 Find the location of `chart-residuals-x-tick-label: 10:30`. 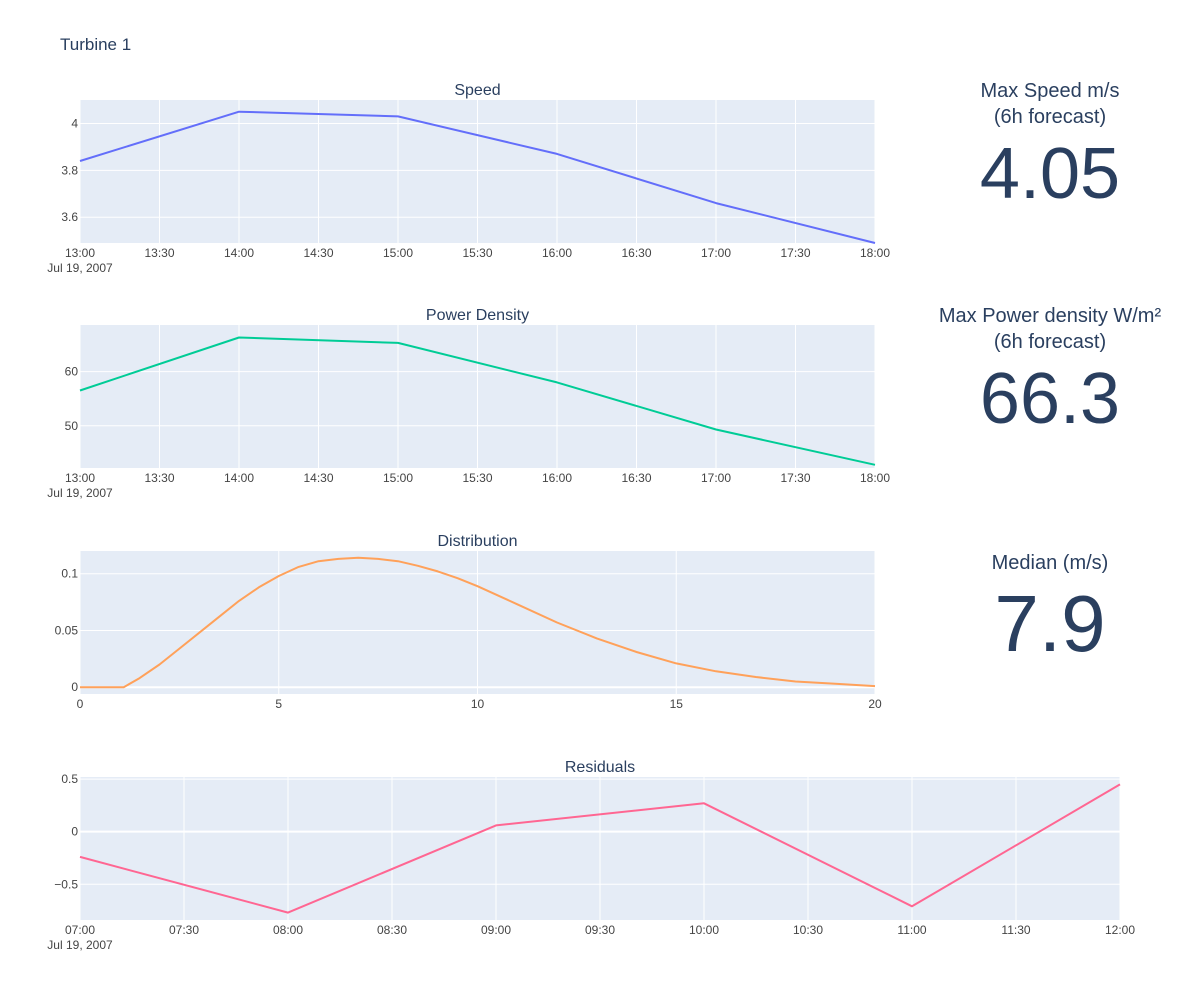

chart-residuals-x-tick-label: 10:30 is located at coordinates (808, 930).